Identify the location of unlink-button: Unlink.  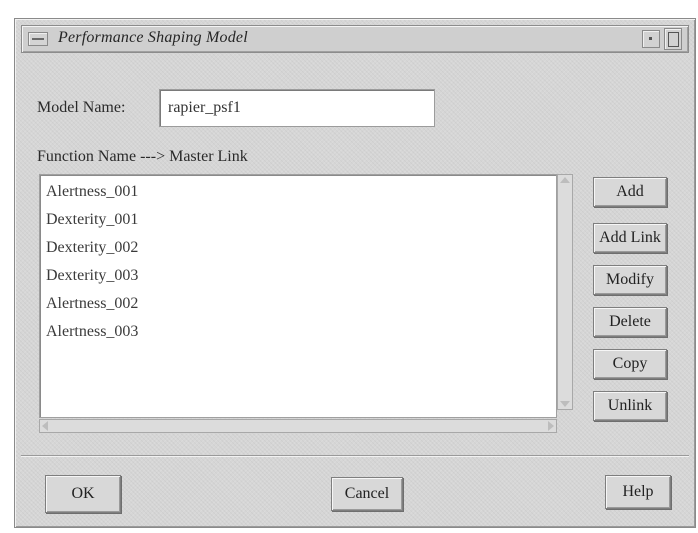
(630, 406).